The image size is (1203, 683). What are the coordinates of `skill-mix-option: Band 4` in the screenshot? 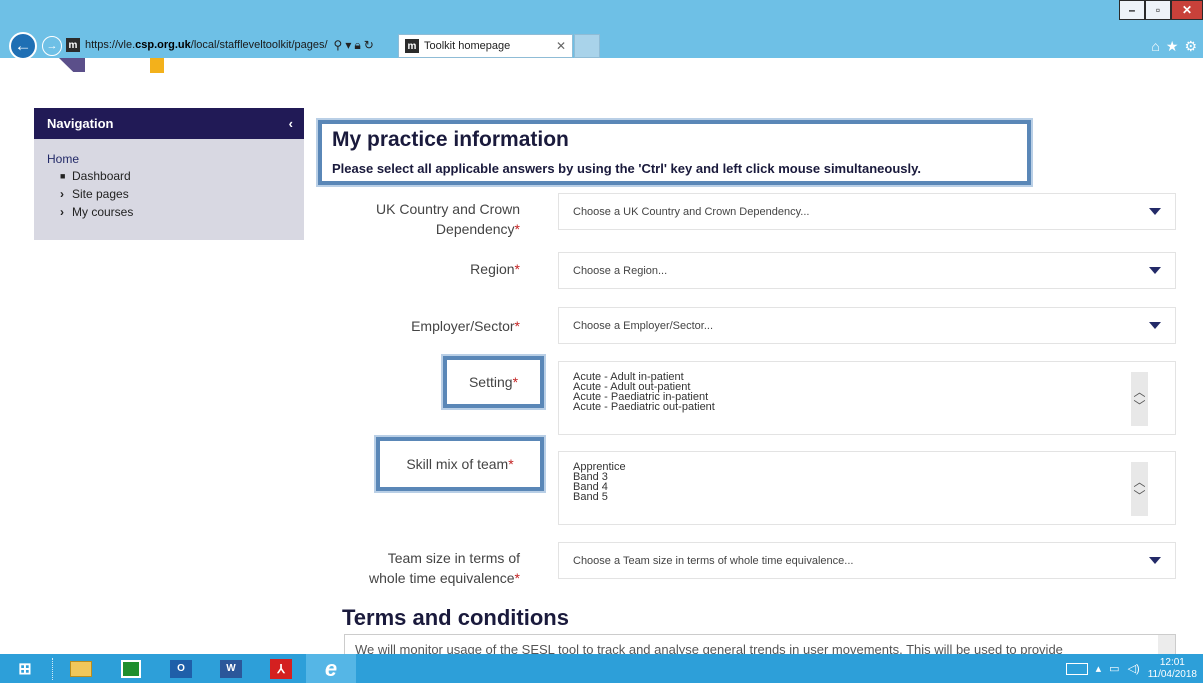 It's located at (867, 487).